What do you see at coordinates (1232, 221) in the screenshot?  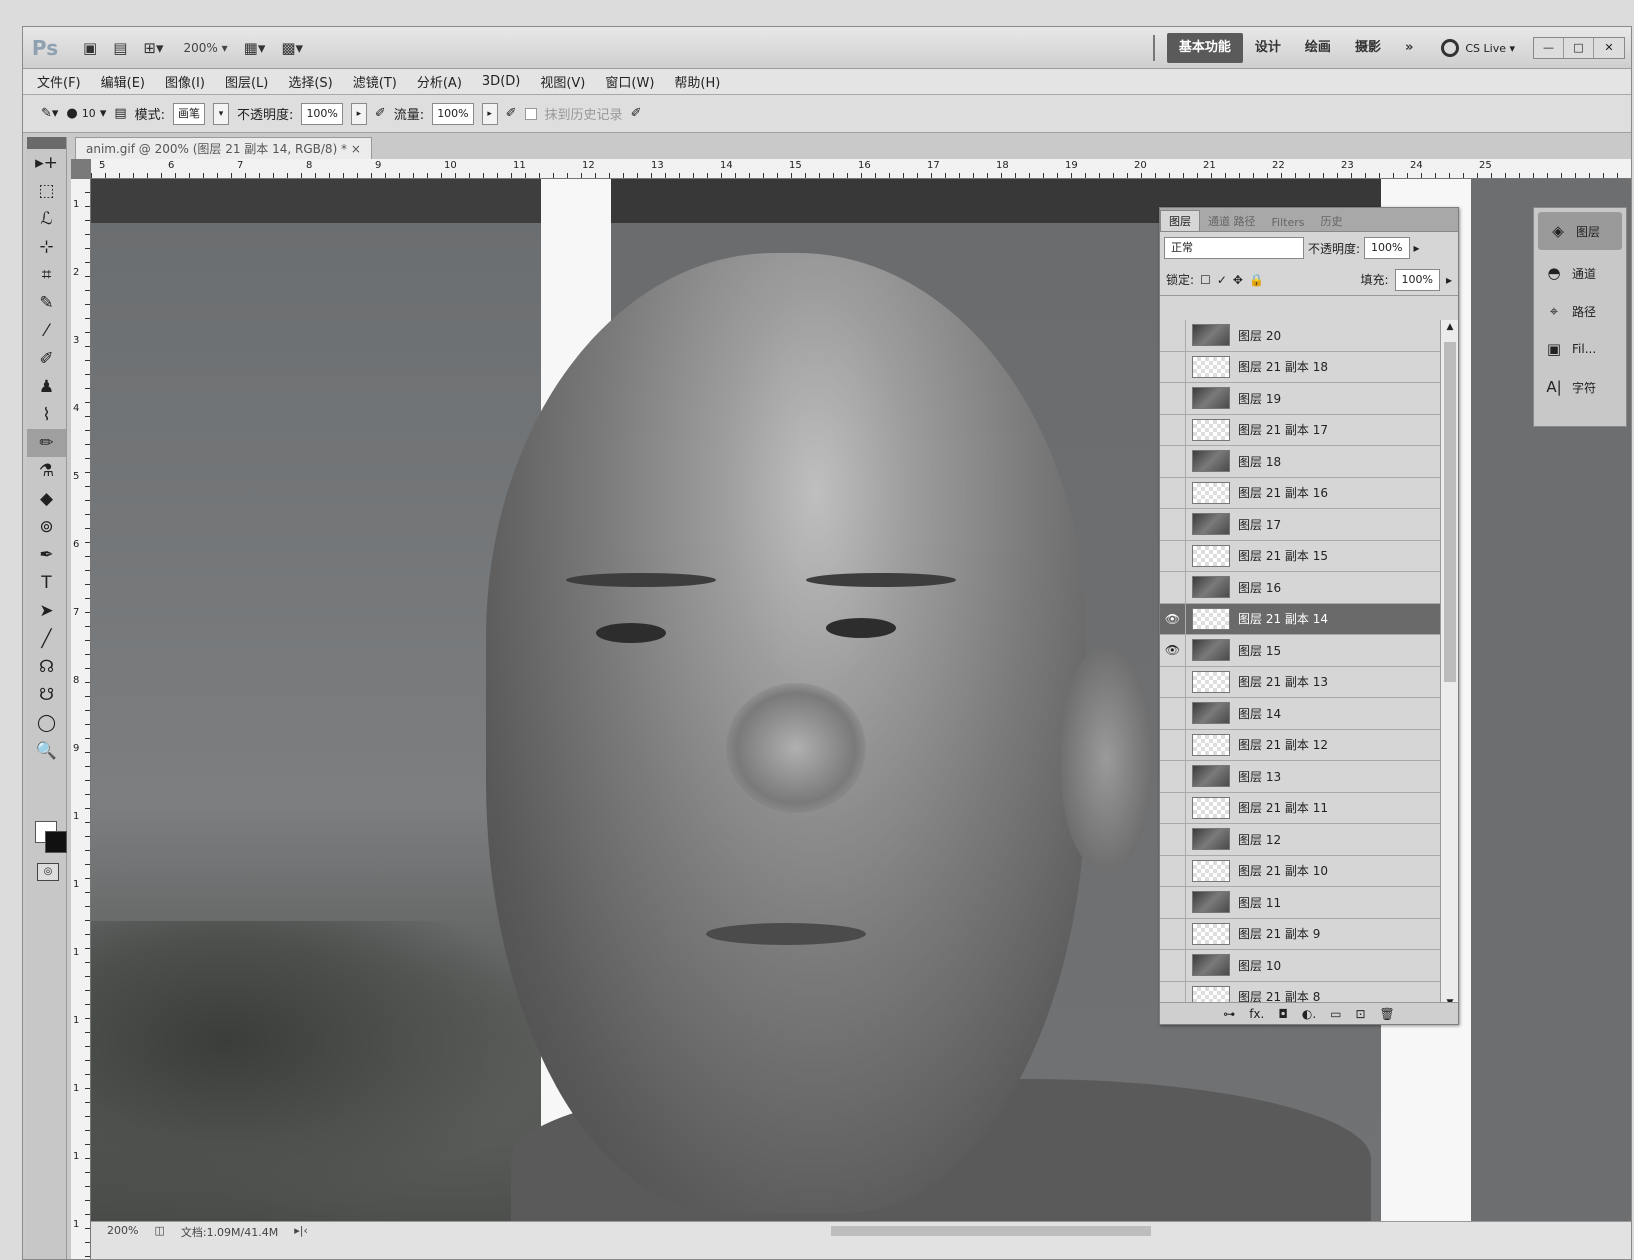 I see `tab-channels-paths: 通道 路径` at bounding box center [1232, 221].